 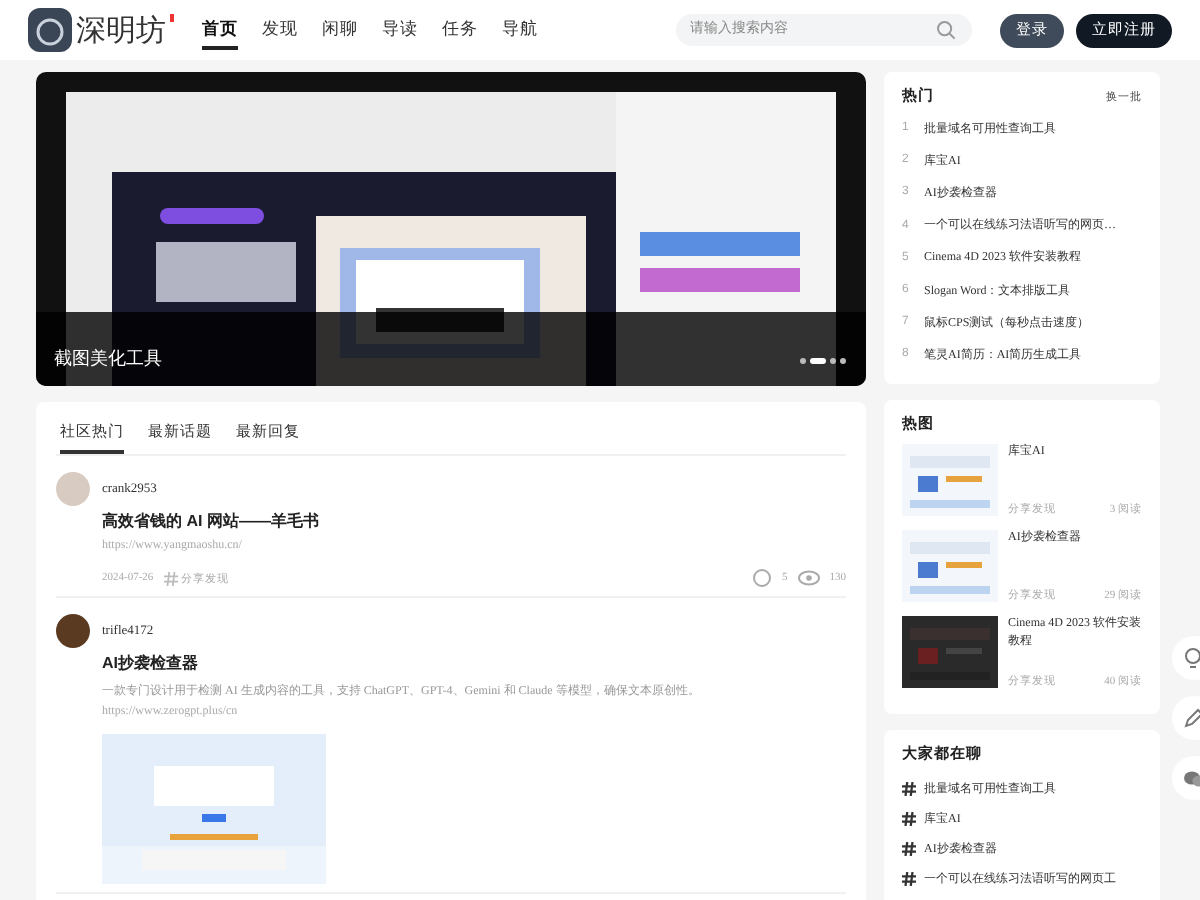 I want to click on post-title: 高效省钱的 AI 网站——羊毛书, so click(x=210, y=521).